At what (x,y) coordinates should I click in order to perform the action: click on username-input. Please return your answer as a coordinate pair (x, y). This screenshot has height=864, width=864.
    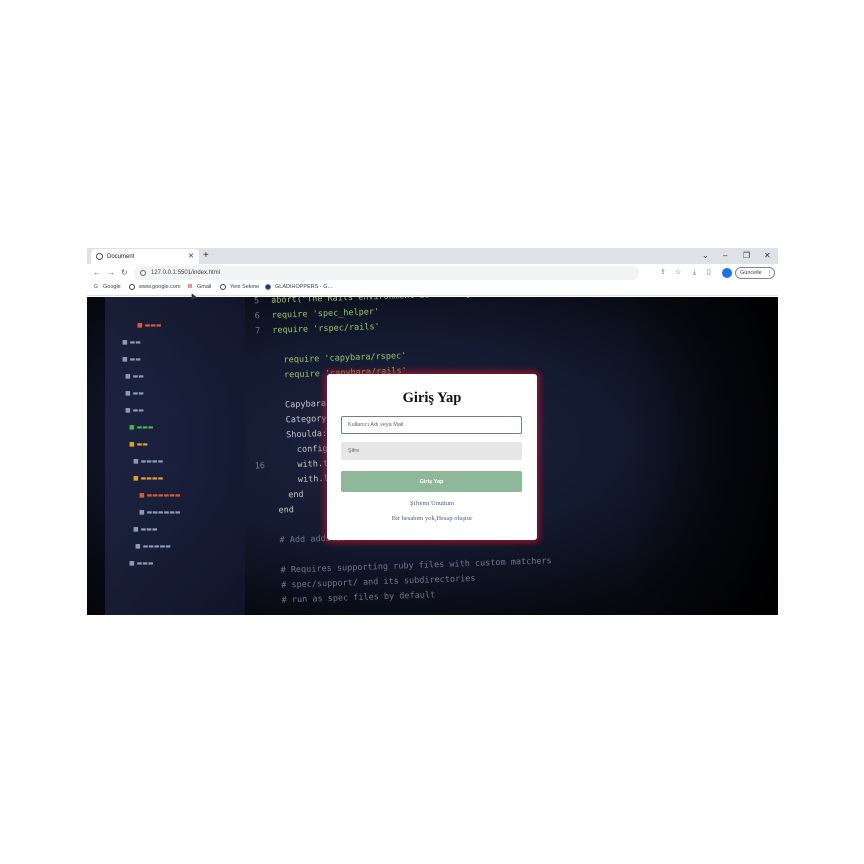
    Looking at the image, I should click on (431, 425).